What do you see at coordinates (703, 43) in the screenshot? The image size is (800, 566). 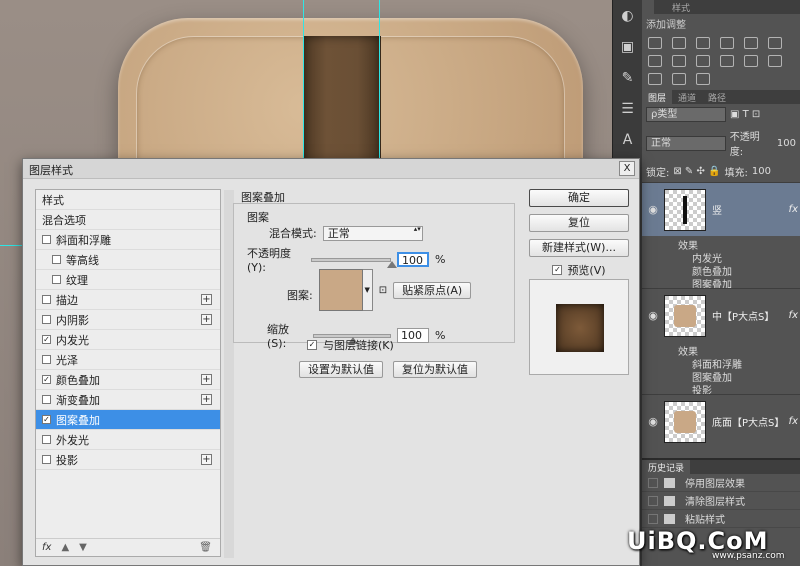 I see `curves-icon` at bounding box center [703, 43].